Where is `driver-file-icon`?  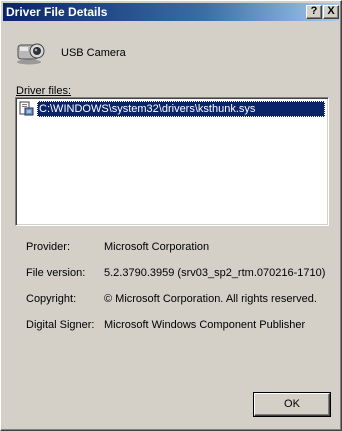 driver-file-icon is located at coordinates (26, 108).